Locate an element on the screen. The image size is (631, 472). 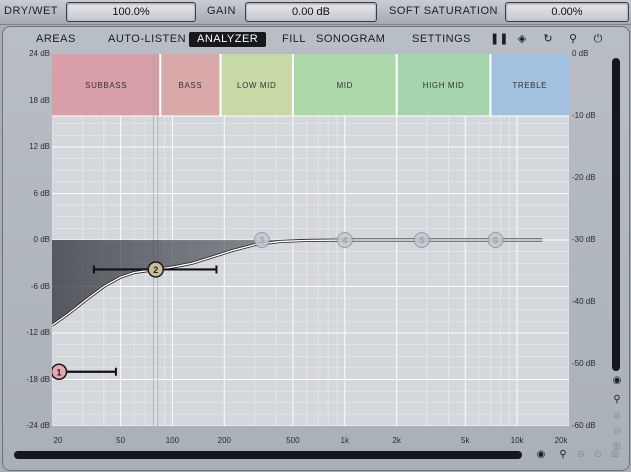
reset-icon: ↻ is located at coordinates (548, 39).